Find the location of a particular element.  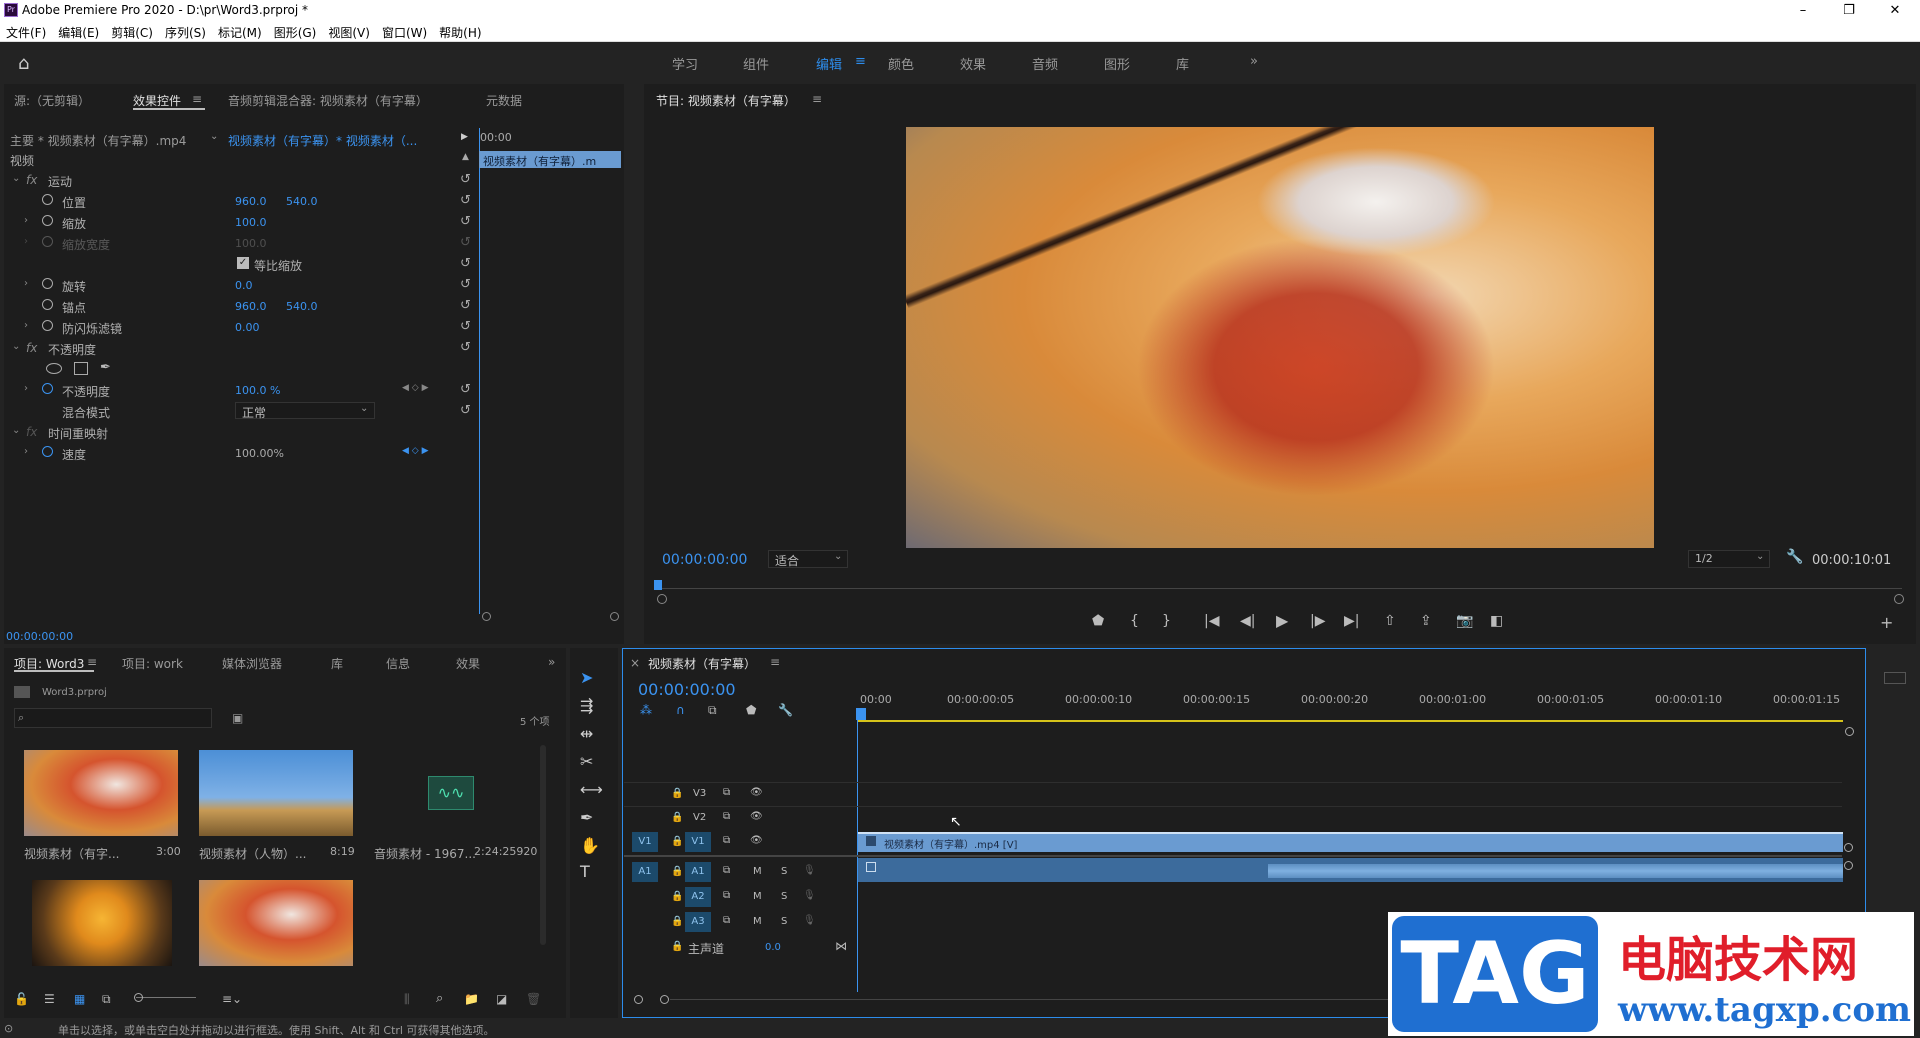

thumbnail-leaf is located at coordinates (102, 923).